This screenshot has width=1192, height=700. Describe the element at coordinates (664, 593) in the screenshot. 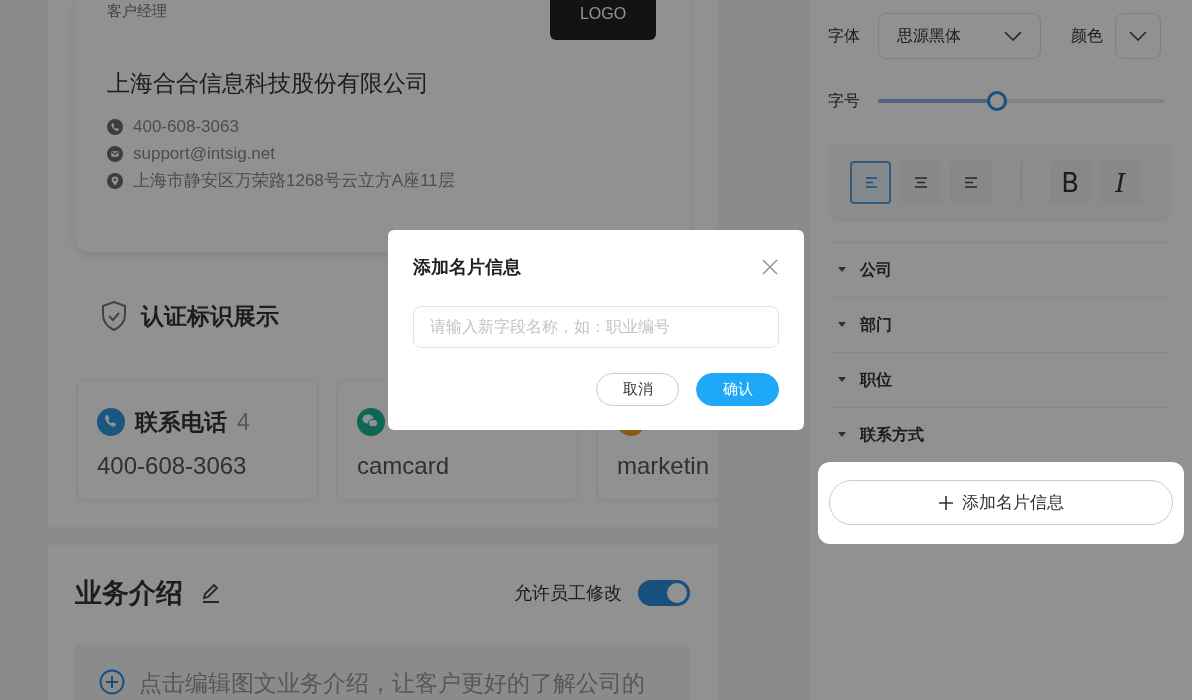

I see `toggle-switch` at that location.